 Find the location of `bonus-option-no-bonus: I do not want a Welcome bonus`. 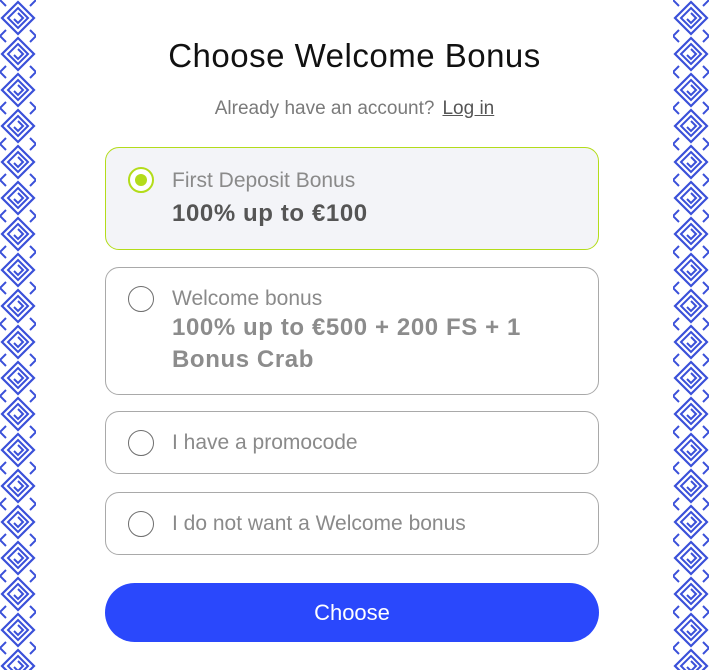

bonus-option-no-bonus: I do not want a Welcome bonus is located at coordinates (352, 523).